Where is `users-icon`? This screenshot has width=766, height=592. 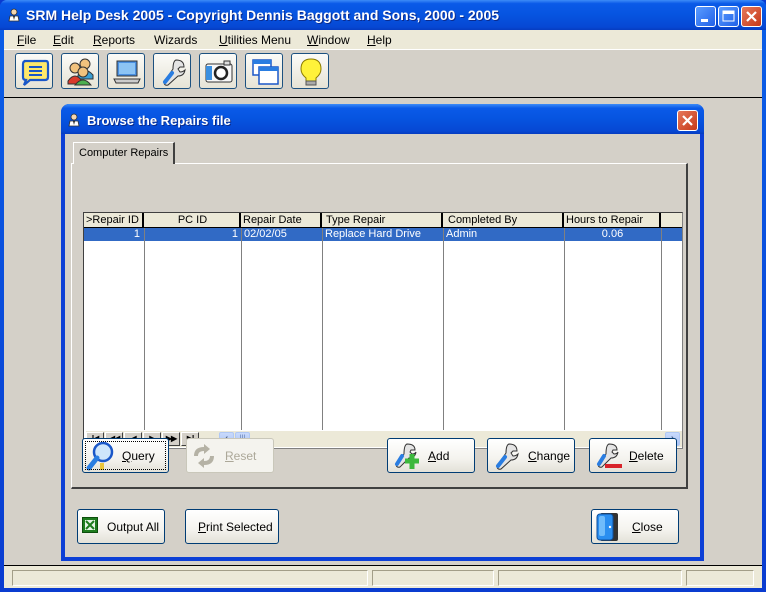
users-icon is located at coordinates (80, 72).